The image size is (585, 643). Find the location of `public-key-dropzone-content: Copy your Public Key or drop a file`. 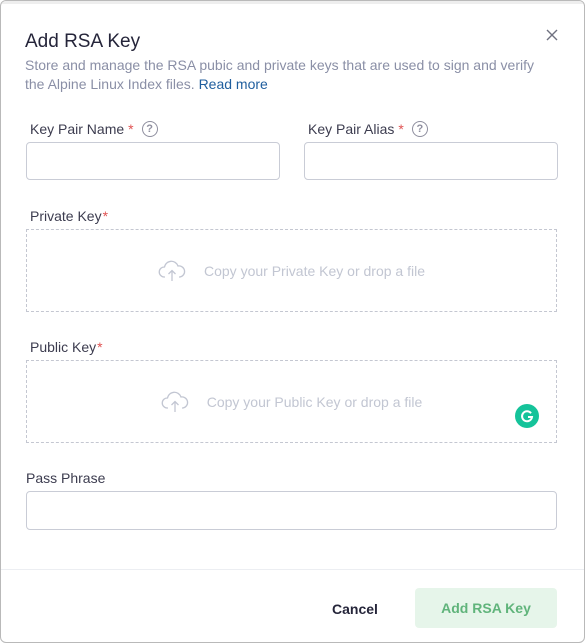

public-key-dropzone-content: Copy your Public Key or drop a file is located at coordinates (292, 402).